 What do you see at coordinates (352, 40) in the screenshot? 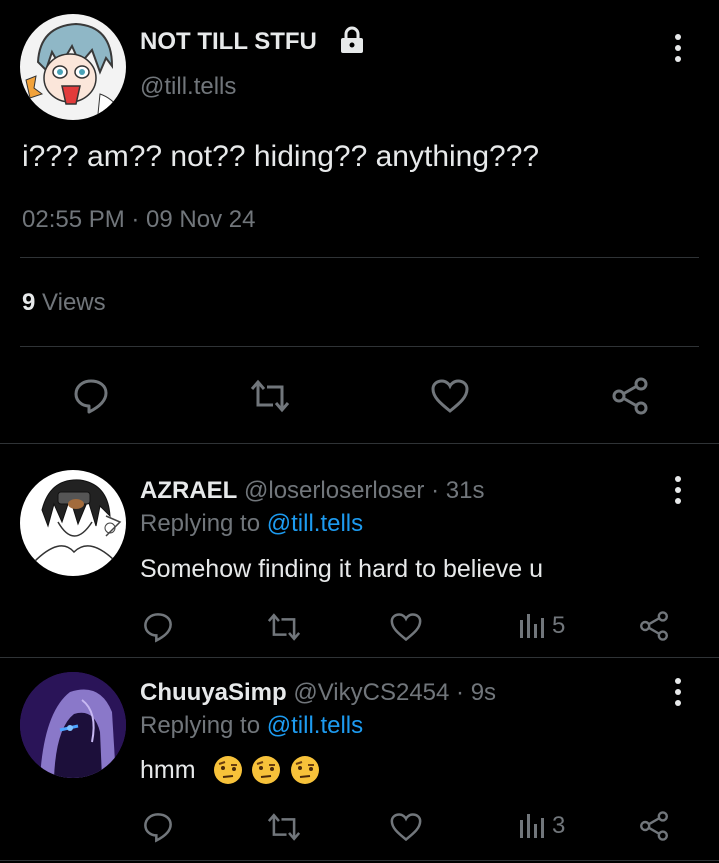
I see `lock-icon` at bounding box center [352, 40].